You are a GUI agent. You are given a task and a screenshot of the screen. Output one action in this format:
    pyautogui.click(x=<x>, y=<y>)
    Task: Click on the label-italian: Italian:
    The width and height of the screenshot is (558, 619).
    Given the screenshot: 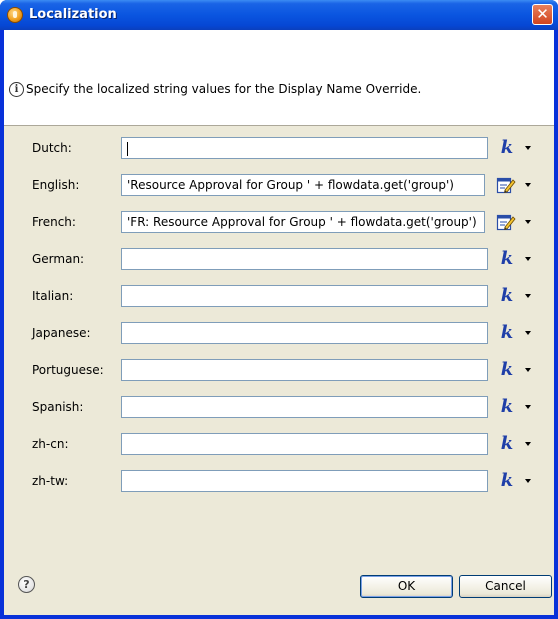 What is the action you would take?
    pyautogui.click(x=53, y=296)
    